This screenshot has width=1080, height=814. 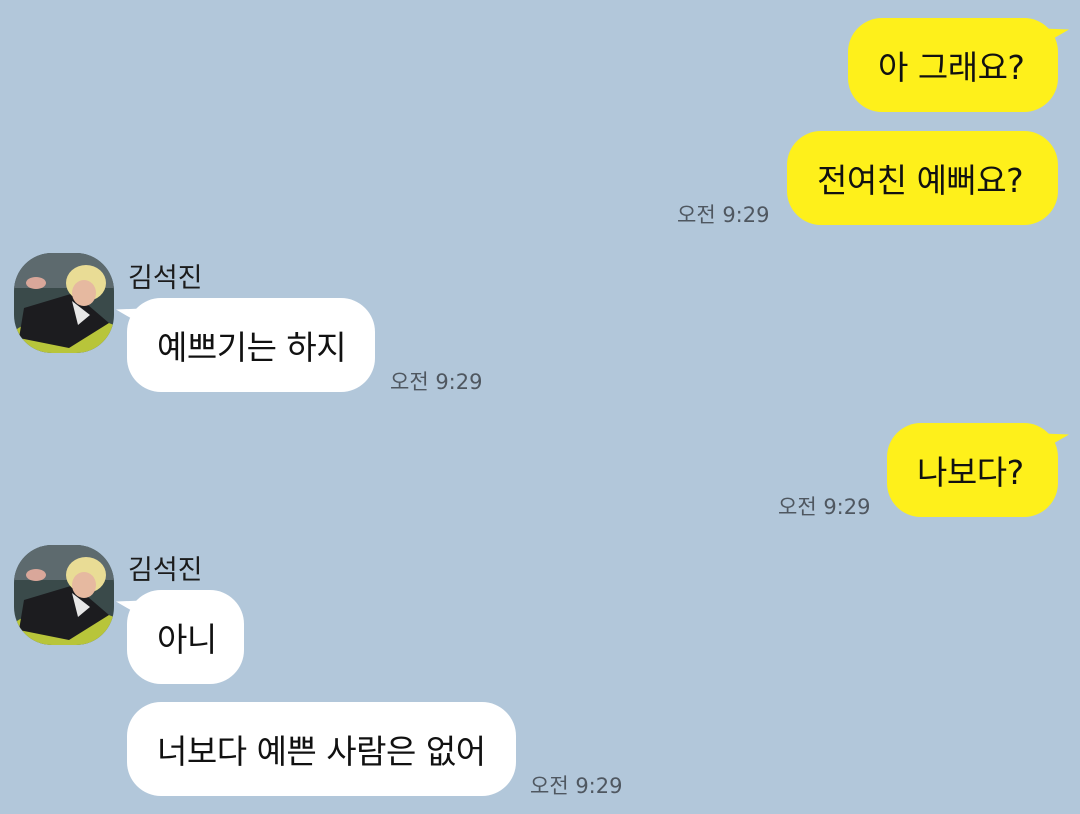 I want to click on received-message-bubble: 너보다 예쁜 사람은 없어, so click(x=321, y=749).